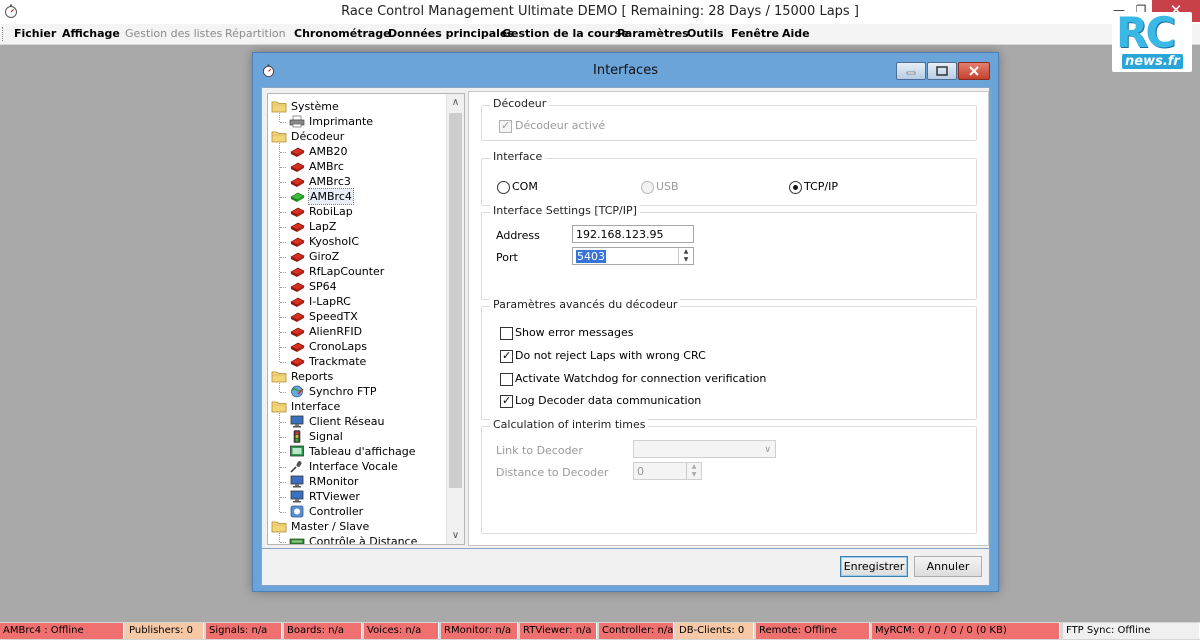 The width and height of the screenshot is (1200, 640). Describe the element at coordinates (505, 126) in the screenshot. I see `decoder-enabled-checkbox: ✓` at that location.